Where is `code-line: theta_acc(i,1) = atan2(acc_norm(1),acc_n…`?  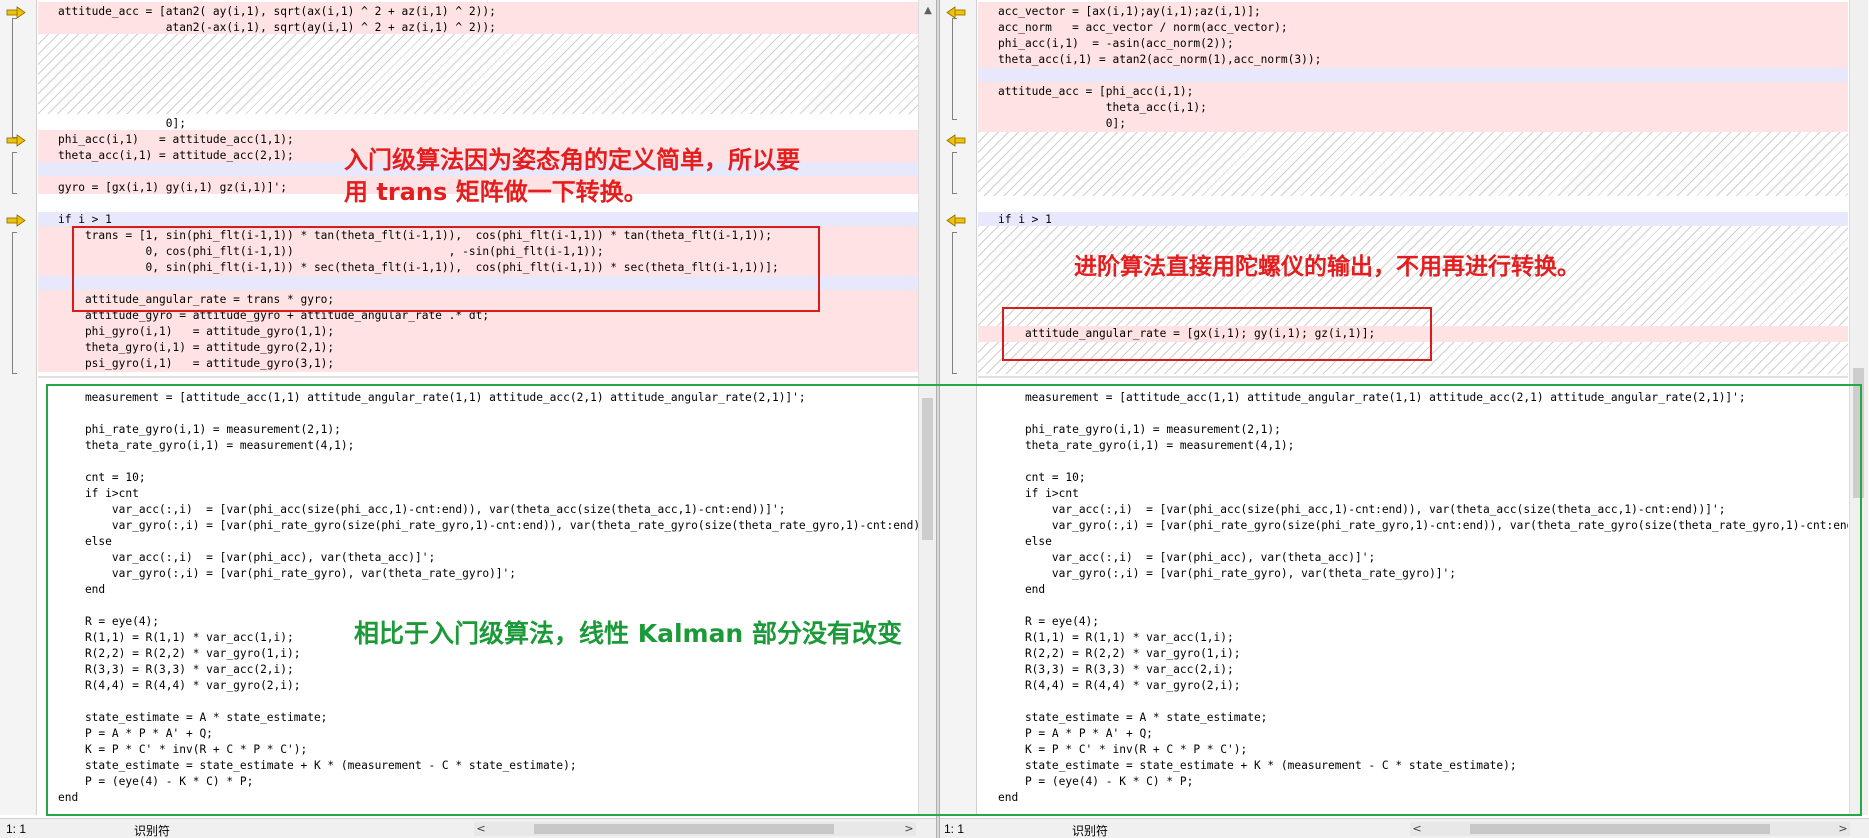
code-line: theta_acc(i,1) = atan2(acc_norm(1),acc_n… is located at coordinates (1160, 59).